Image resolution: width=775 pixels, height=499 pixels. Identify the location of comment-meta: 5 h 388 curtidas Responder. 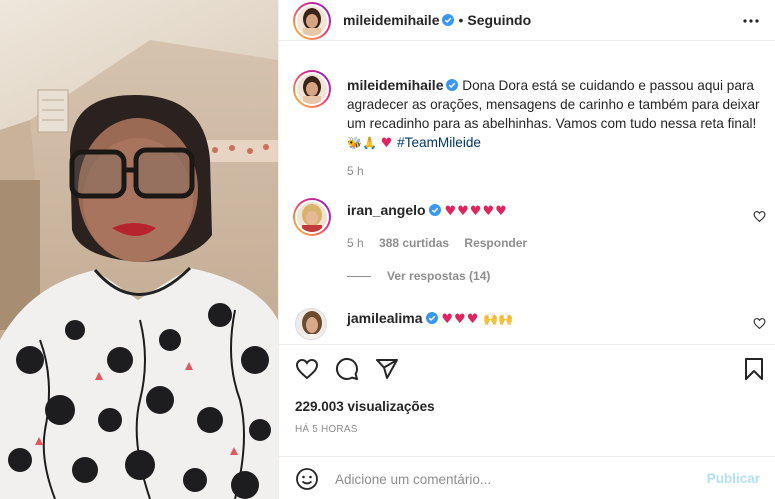
(443, 243).